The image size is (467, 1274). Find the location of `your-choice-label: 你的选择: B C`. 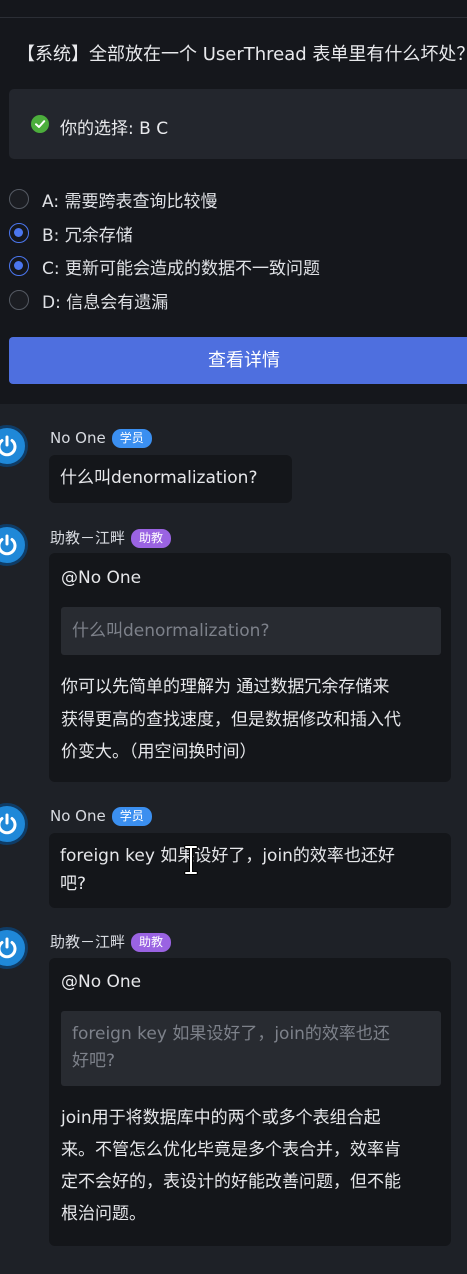

your-choice-label: 你的选择: B C is located at coordinates (114, 129).